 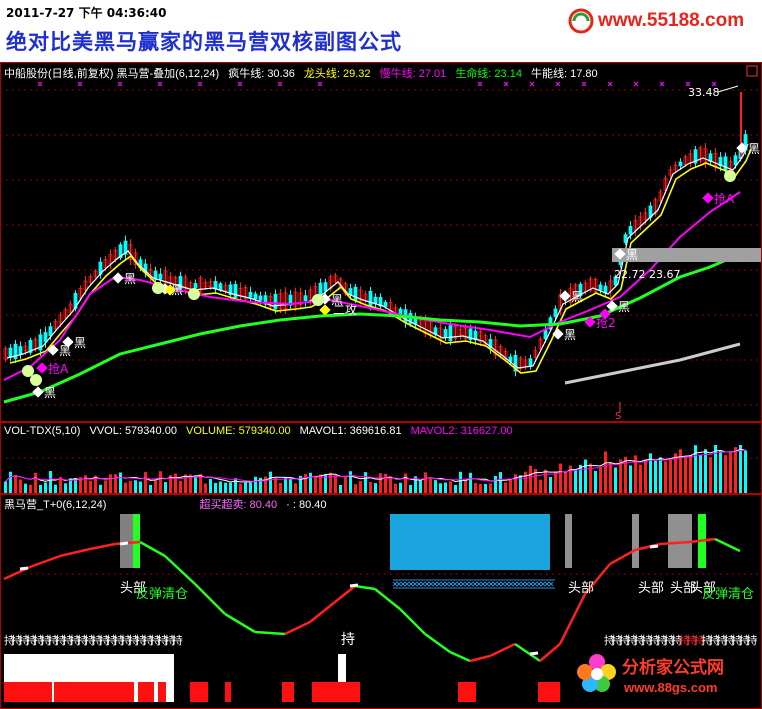 What do you see at coordinates (651, 588) in the screenshot?
I see `top-label-3: 头部` at bounding box center [651, 588].